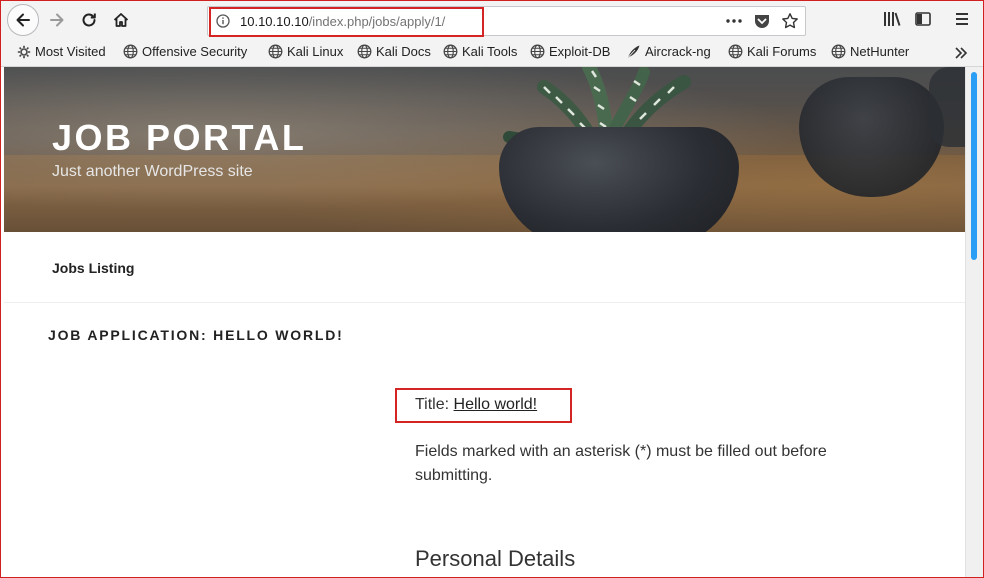 This screenshot has width=984, height=578. Describe the element at coordinates (346, 22) in the screenshot. I see `url-highlight-box` at that location.